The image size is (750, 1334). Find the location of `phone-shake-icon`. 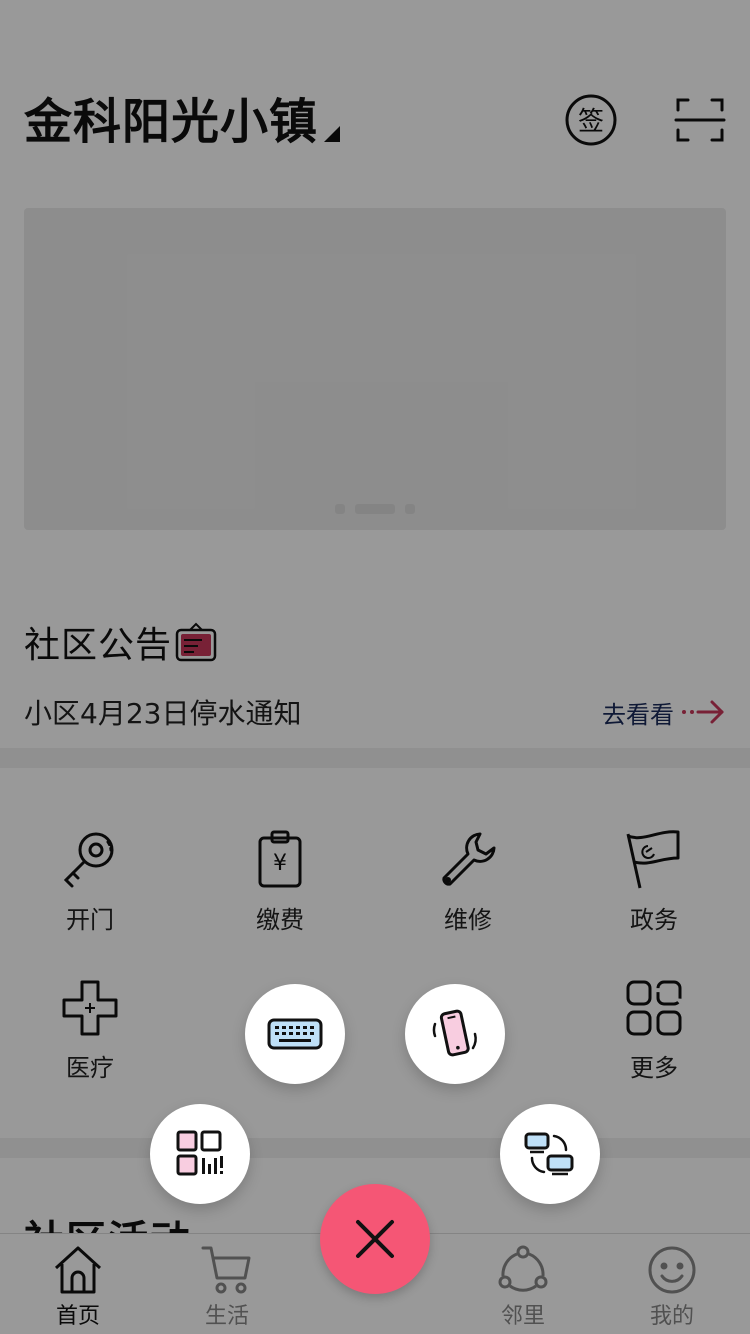

phone-shake-icon is located at coordinates (454, 1033).